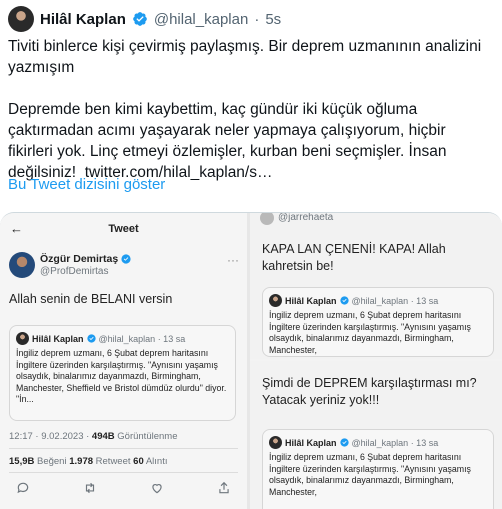 This screenshot has height=509, width=502. Describe the element at coordinates (86, 184) in the screenshot. I see `show-thread-link: Bu Tweet dizisini göster` at that location.